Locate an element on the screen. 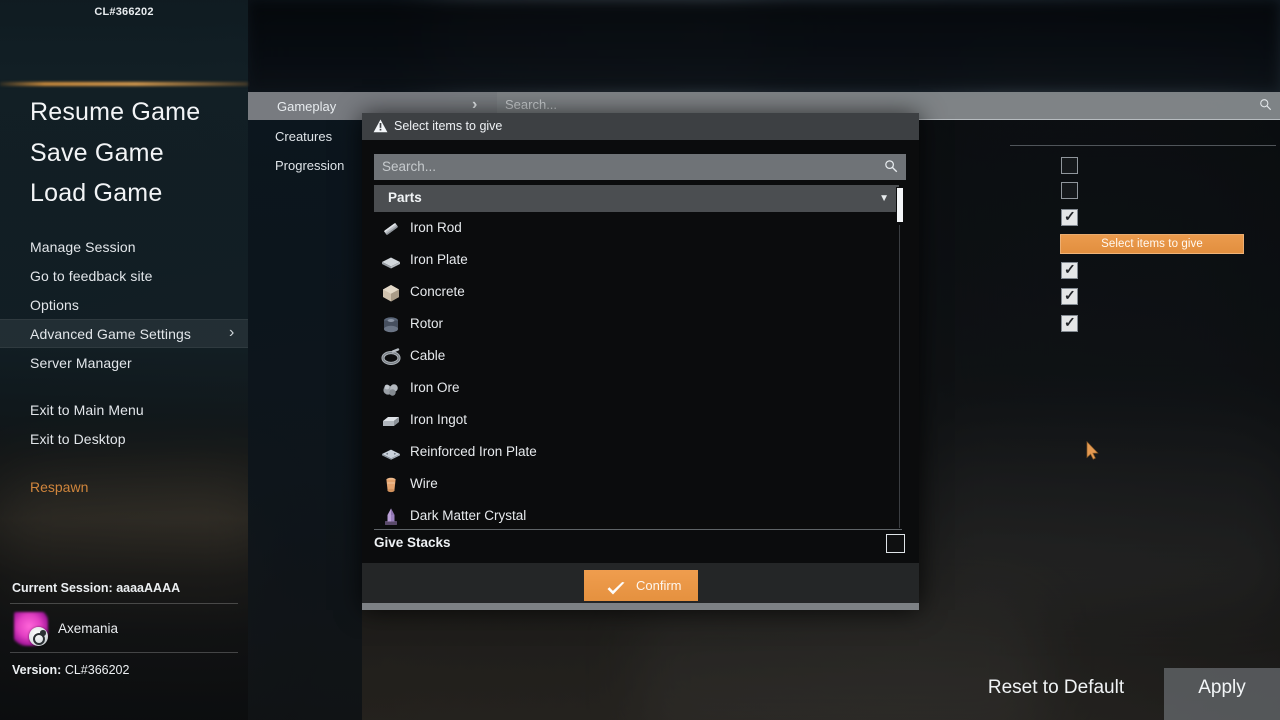 This screenshot has height=720, width=1280. modal-group-header-parts: Parts ▼ is located at coordinates (636, 198).